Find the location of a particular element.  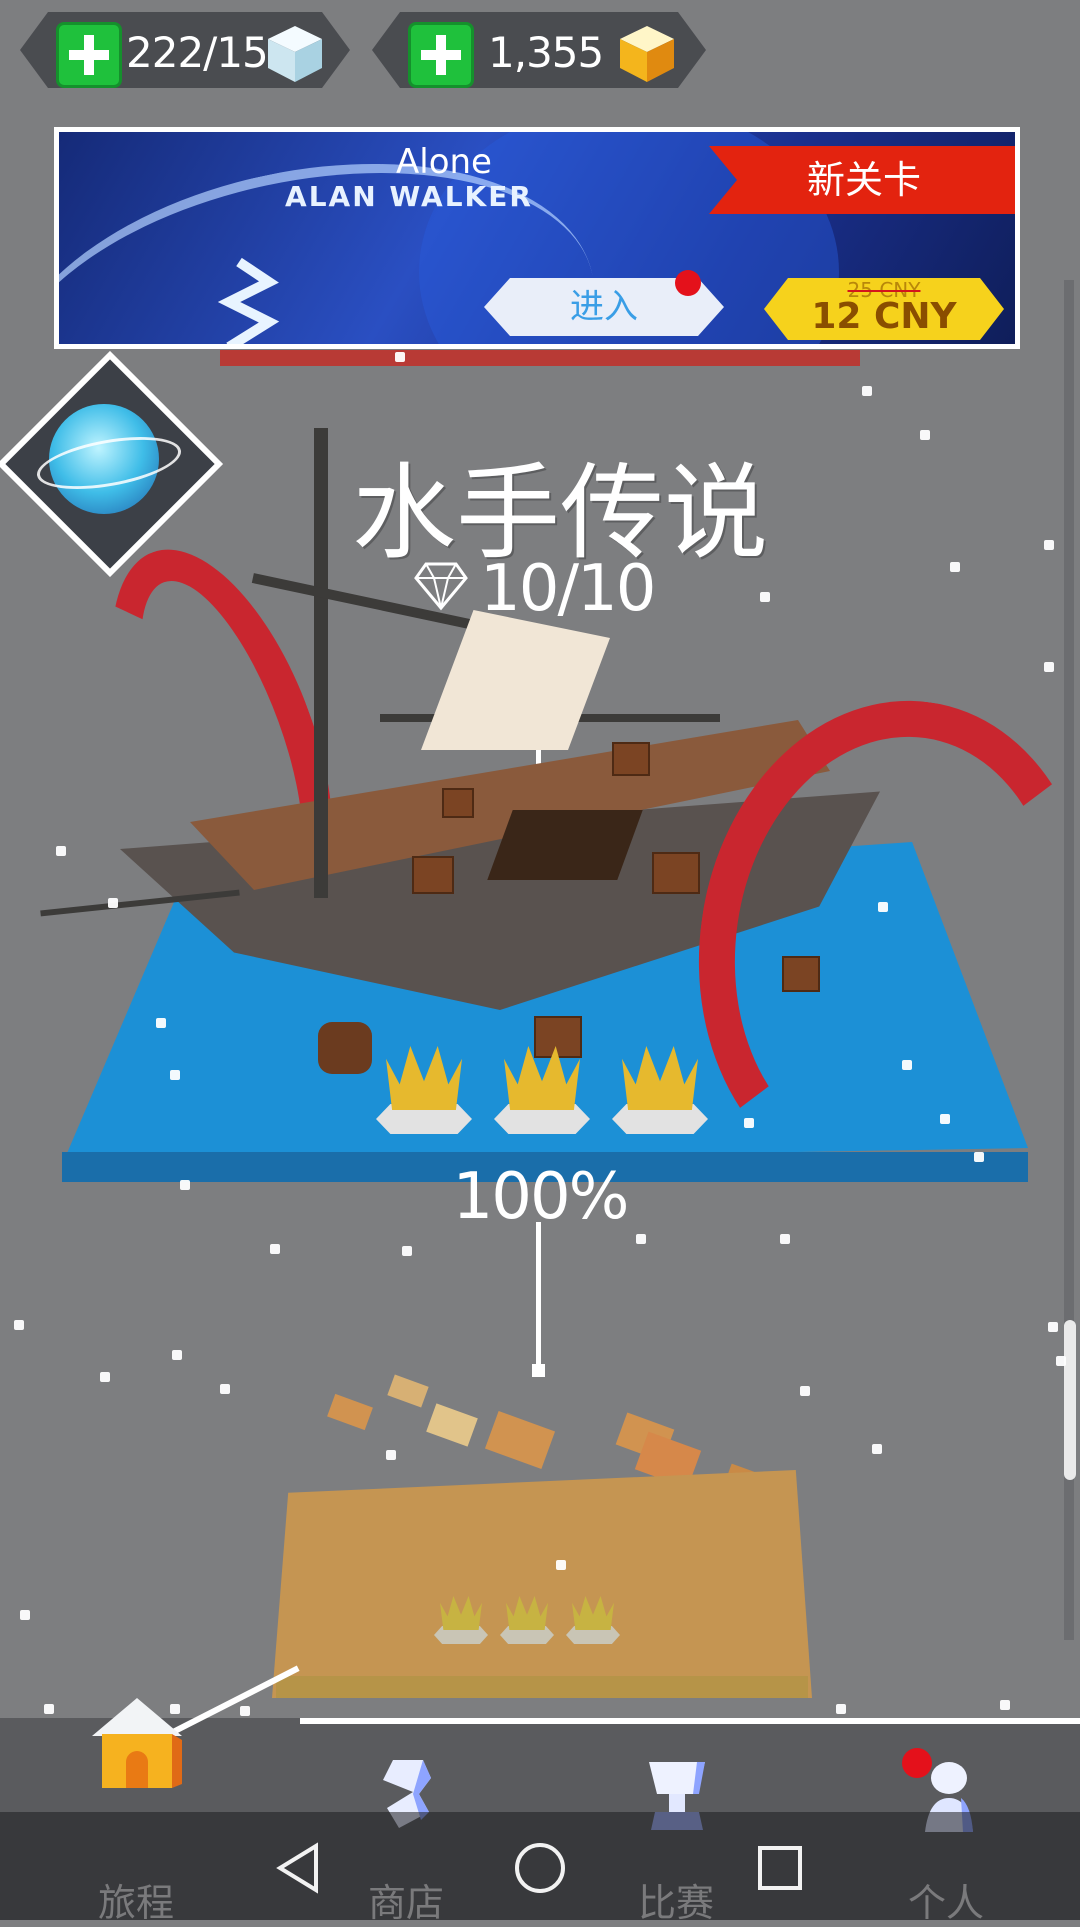

promo-banner: Alone ALAN WALKER 新关卡 进入 25 CNY 12 CNY is located at coordinates (537, 238).